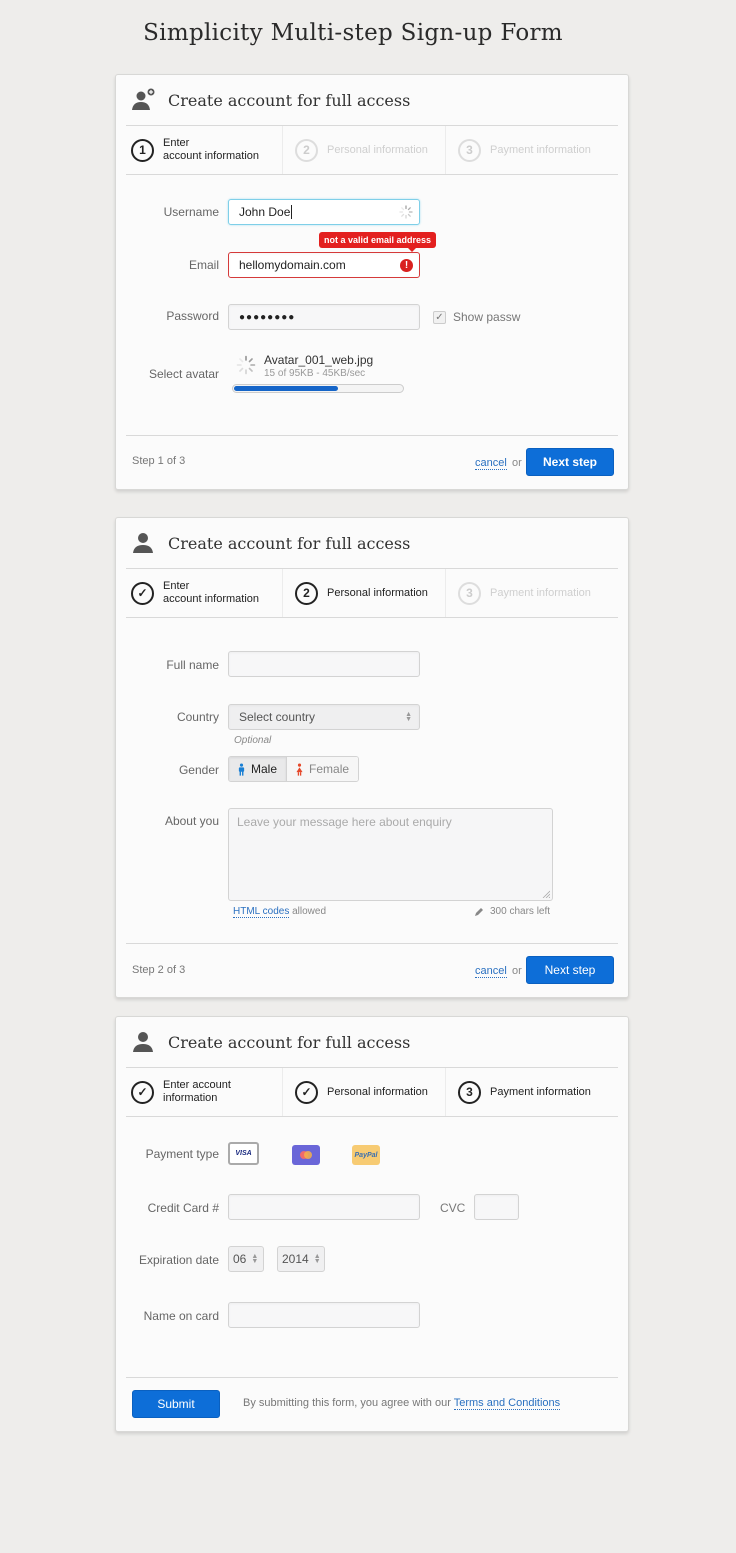 This screenshot has height=1553, width=736. Describe the element at coordinates (197, 717) in the screenshot. I see `country-label: Country` at that location.